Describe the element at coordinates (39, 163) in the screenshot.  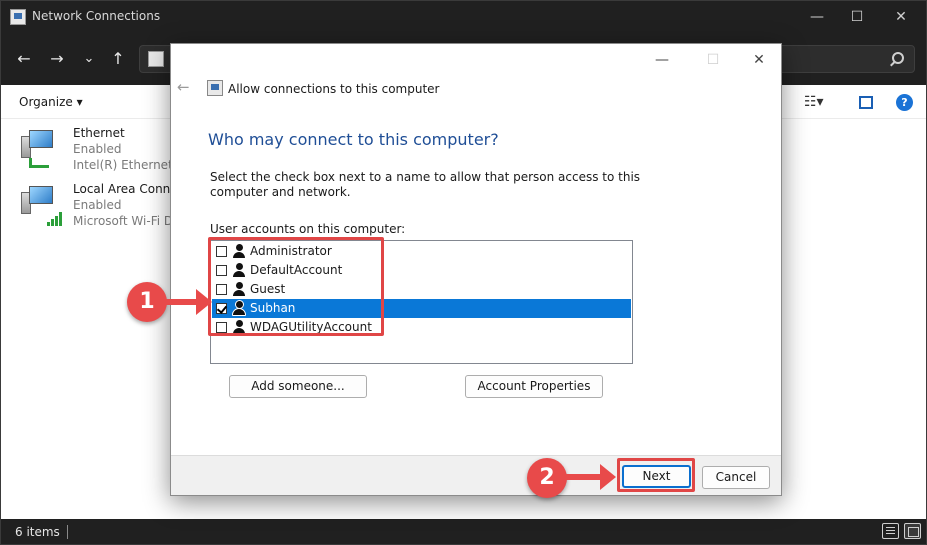
I see `ethernet-cable-icon` at that location.